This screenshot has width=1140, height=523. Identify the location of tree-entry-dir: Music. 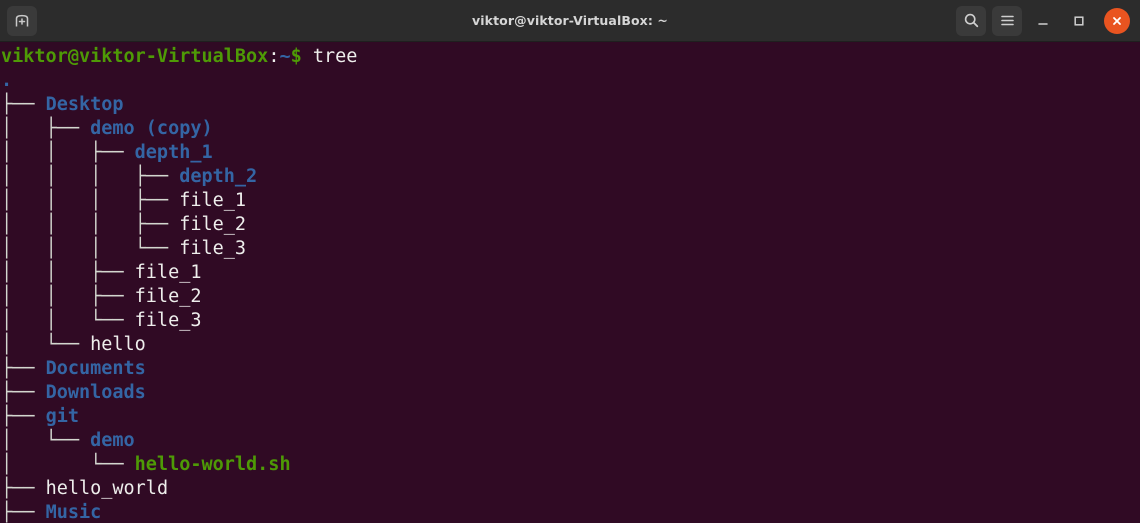
(73, 512).